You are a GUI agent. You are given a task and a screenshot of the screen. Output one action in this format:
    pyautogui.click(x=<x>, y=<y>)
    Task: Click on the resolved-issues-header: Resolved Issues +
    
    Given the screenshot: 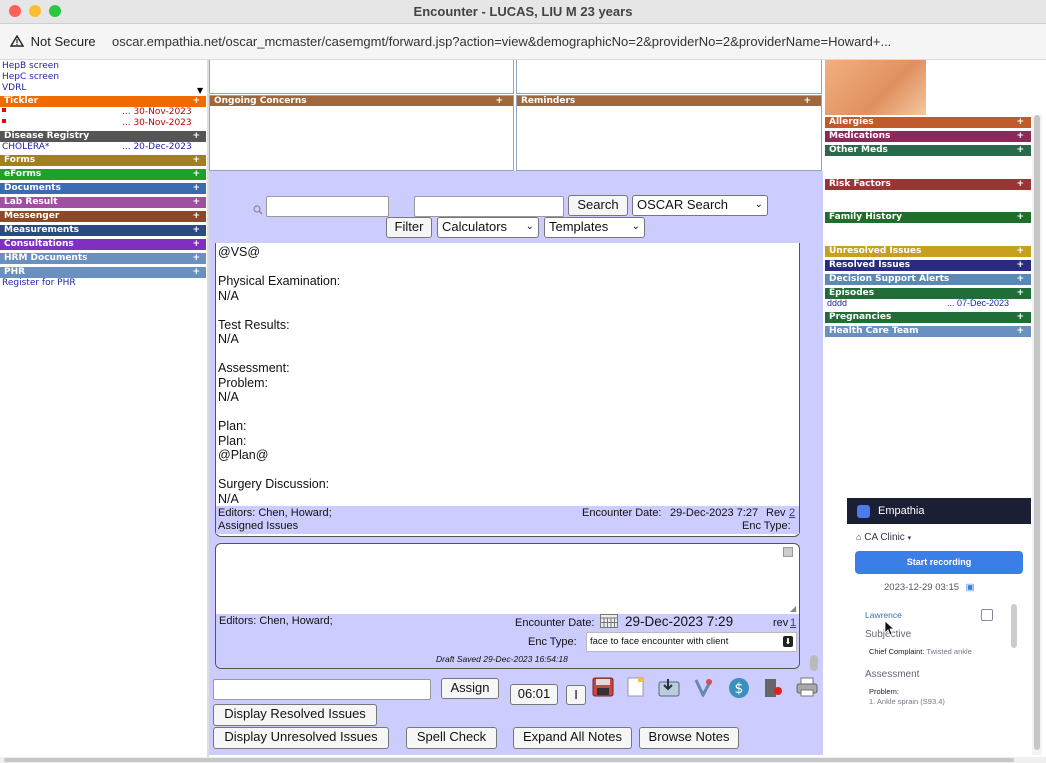 What is the action you would take?
    pyautogui.click(x=928, y=265)
    